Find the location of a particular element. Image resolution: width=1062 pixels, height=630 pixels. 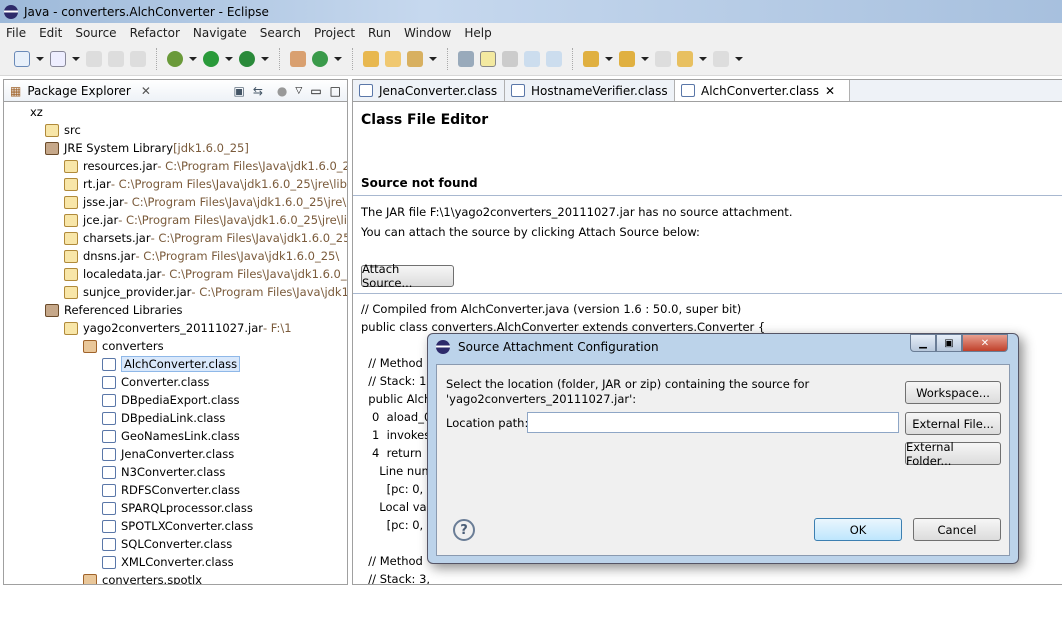

tree-item: converters.spotlx is located at coordinates (175, 577).